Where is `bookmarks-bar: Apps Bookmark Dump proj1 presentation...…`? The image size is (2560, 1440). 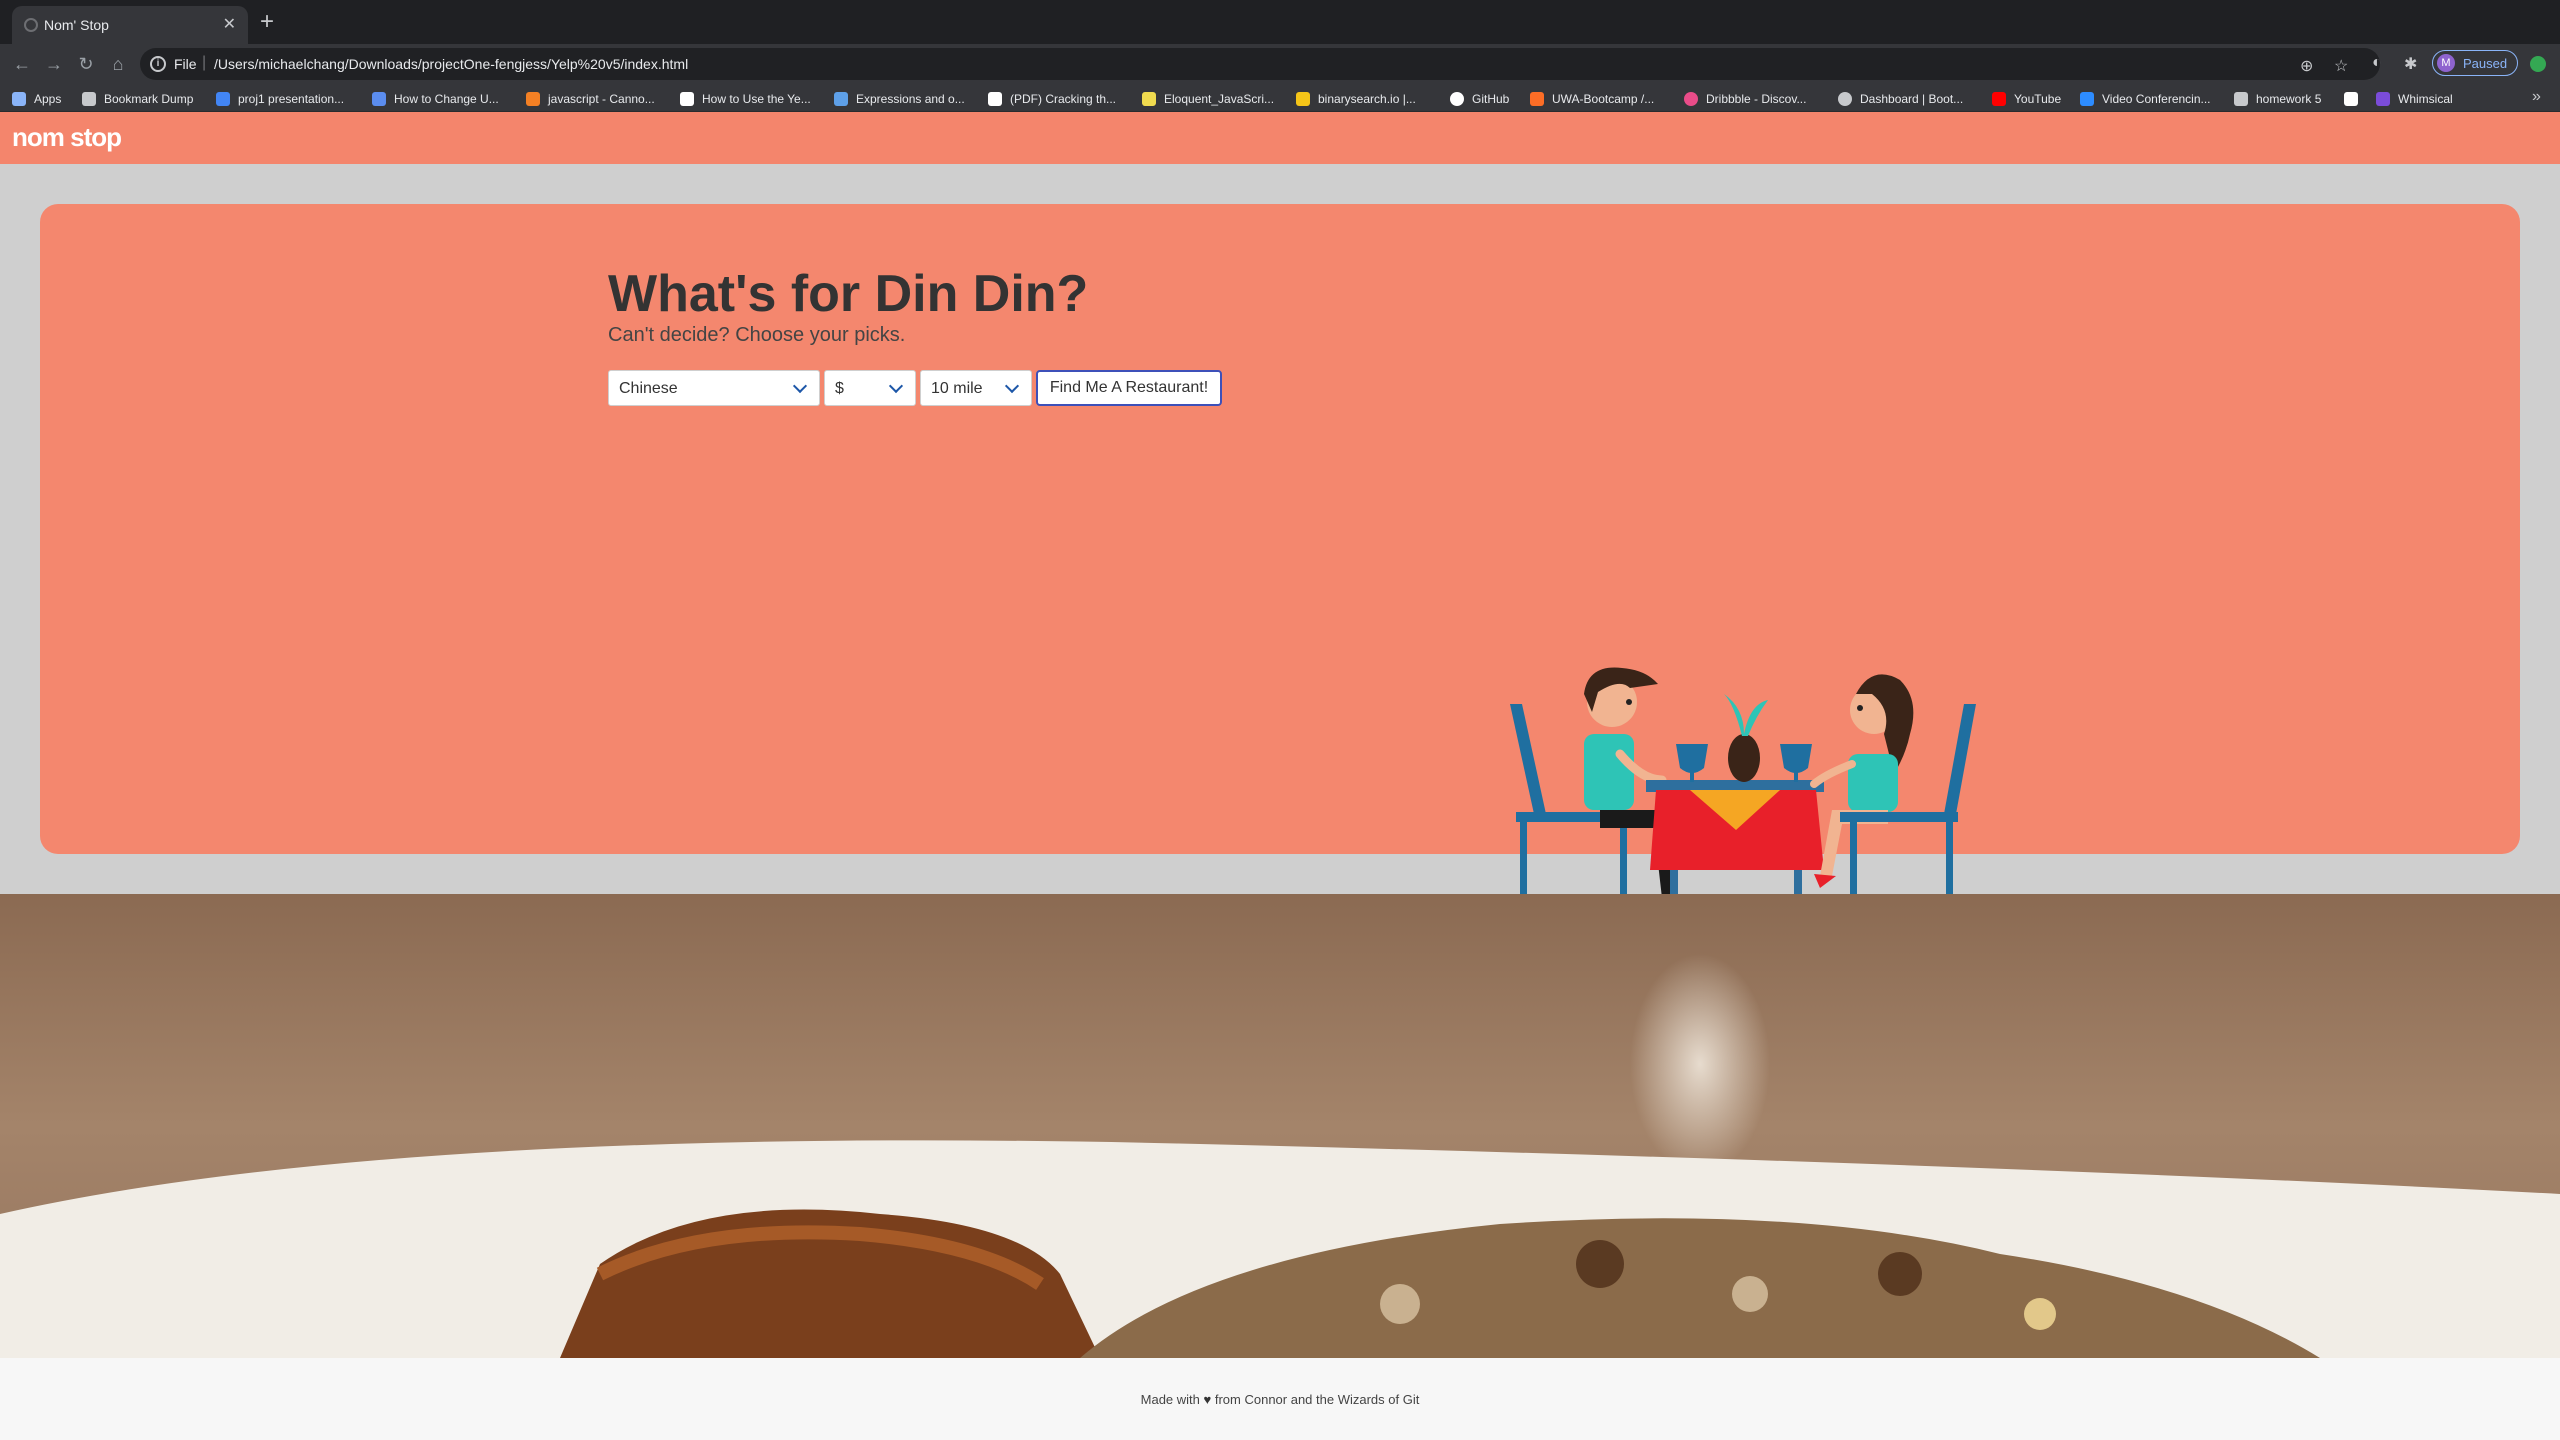 bookmarks-bar: Apps Bookmark Dump proj1 presentation...… is located at coordinates (1280, 98).